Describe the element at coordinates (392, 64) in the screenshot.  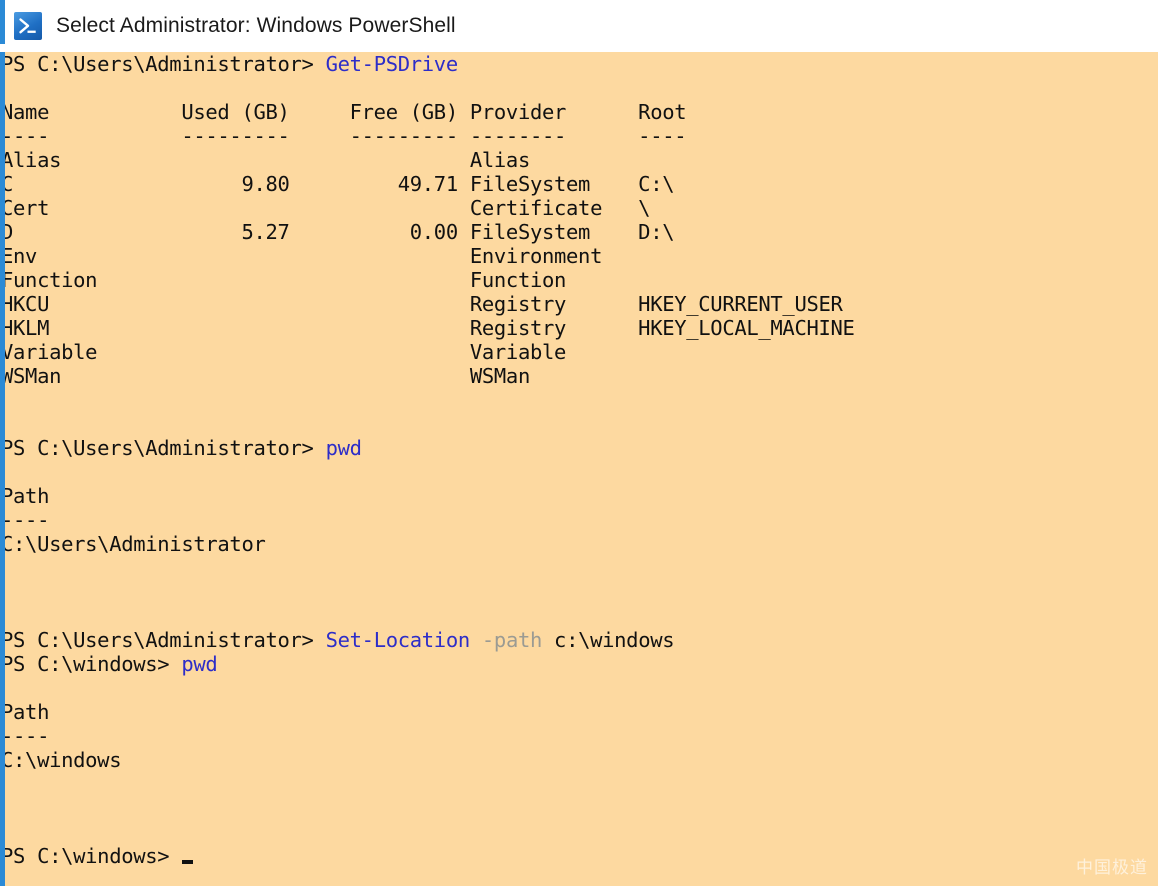
I see `console-command: Get-PSDrive` at that location.